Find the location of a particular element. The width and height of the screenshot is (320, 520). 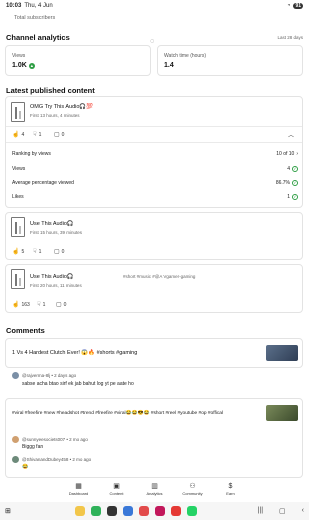

camera-app-icon is located at coordinates (111, 511).